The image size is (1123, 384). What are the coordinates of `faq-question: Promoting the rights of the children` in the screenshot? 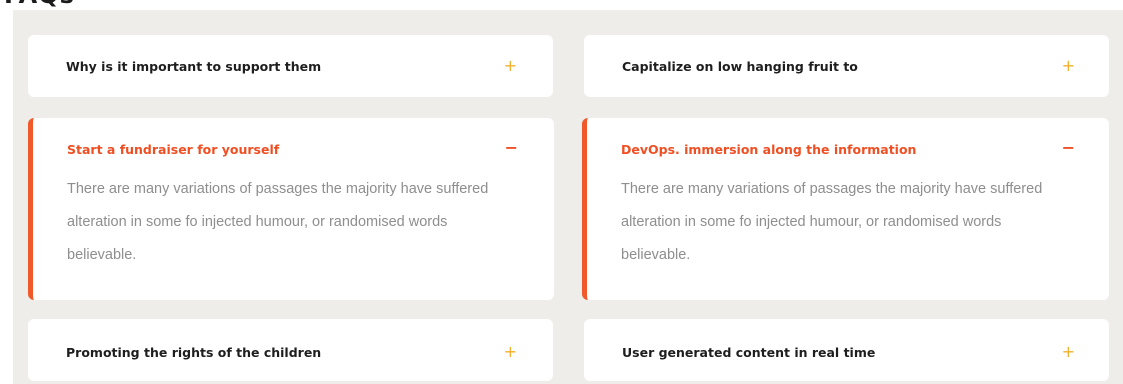 It's located at (193, 352).